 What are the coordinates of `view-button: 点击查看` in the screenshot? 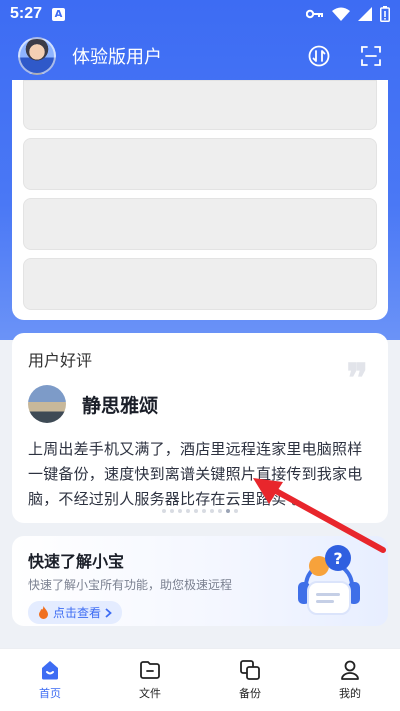 It's located at (75, 612).